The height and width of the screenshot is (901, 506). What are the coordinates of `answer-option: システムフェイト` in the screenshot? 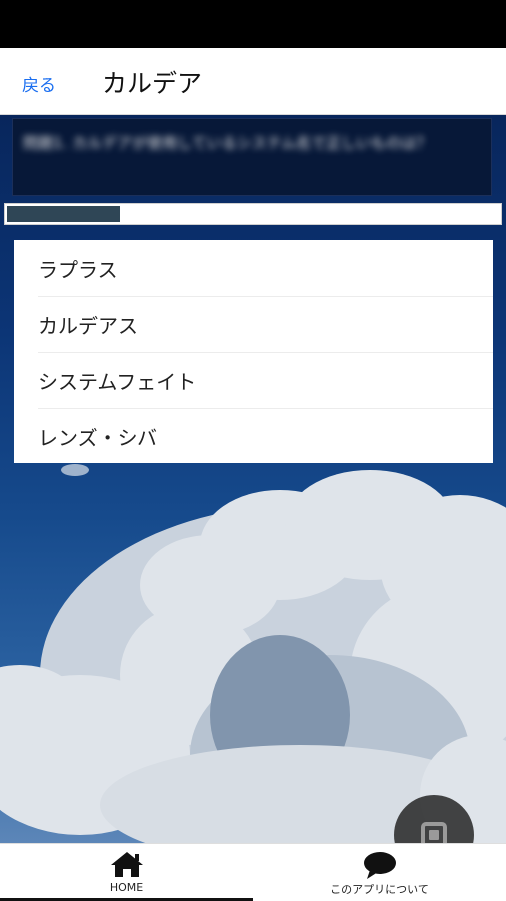 It's located at (253, 380).